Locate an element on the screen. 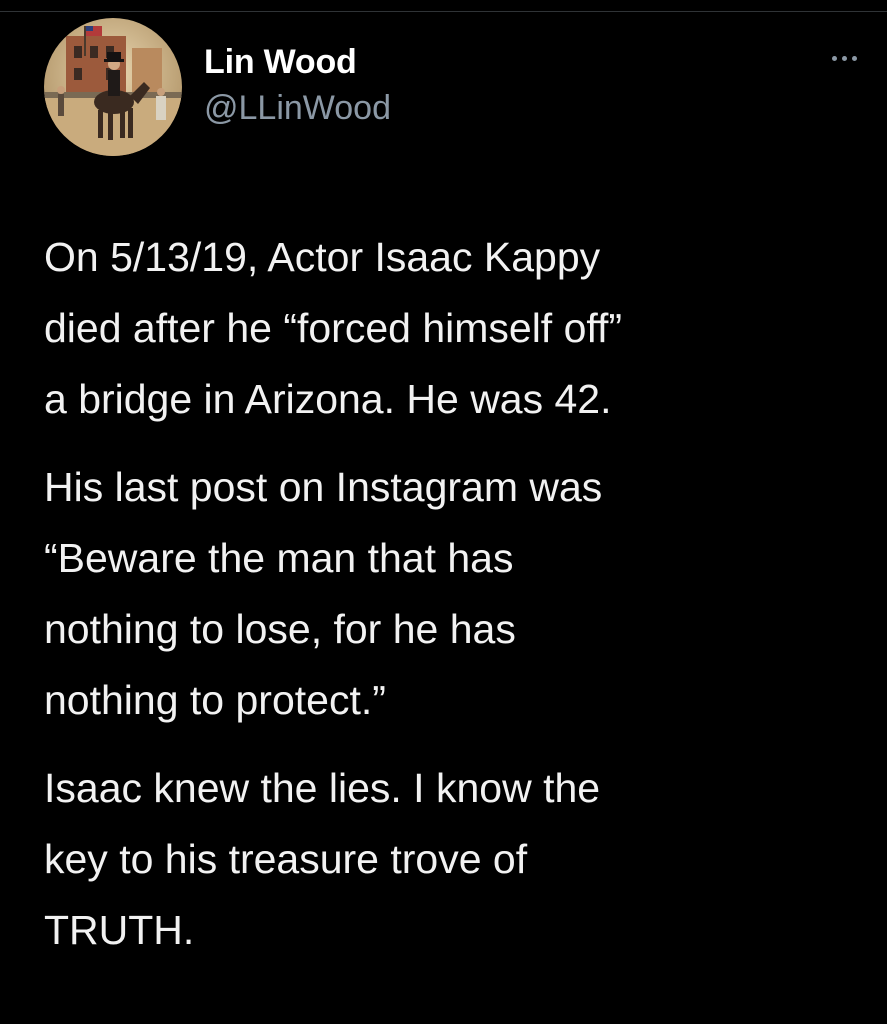  text-line: nothing to lose, for he has is located at coordinates (280, 629).